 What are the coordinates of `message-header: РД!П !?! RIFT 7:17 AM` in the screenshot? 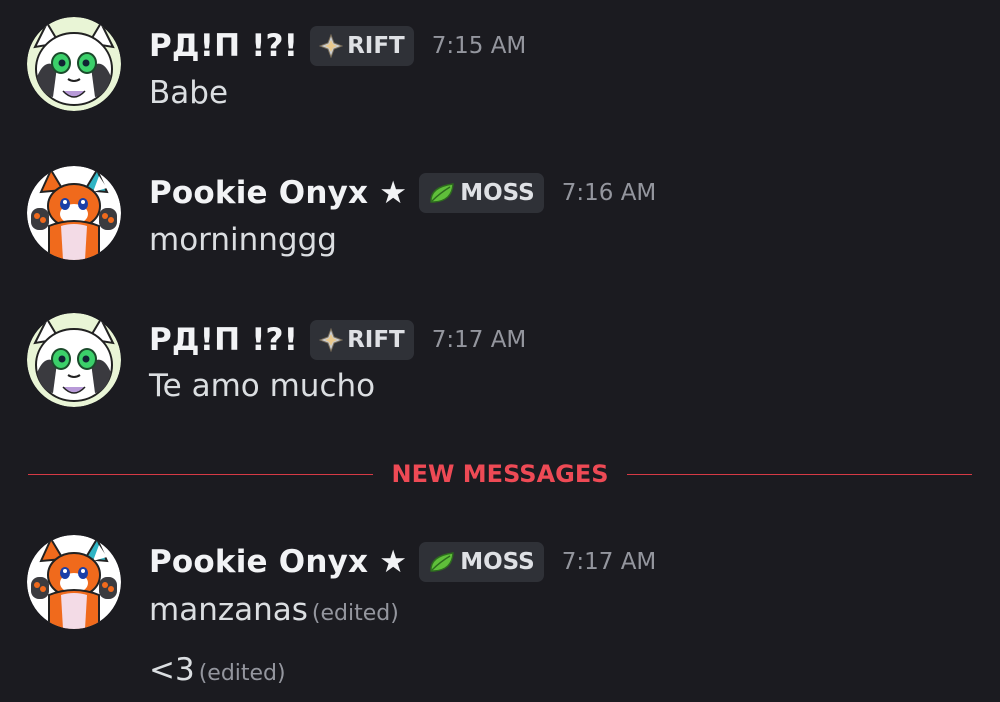 It's located at (337, 340).